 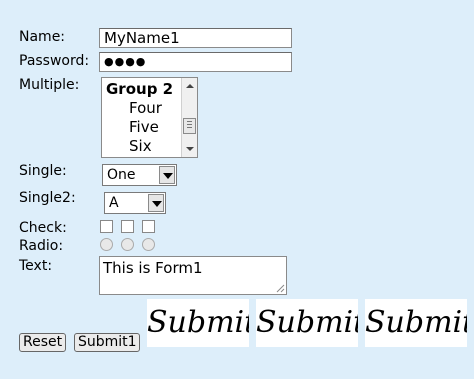 What do you see at coordinates (54, 61) in the screenshot?
I see `password-label: Password:` at bounding box center [54, 61].